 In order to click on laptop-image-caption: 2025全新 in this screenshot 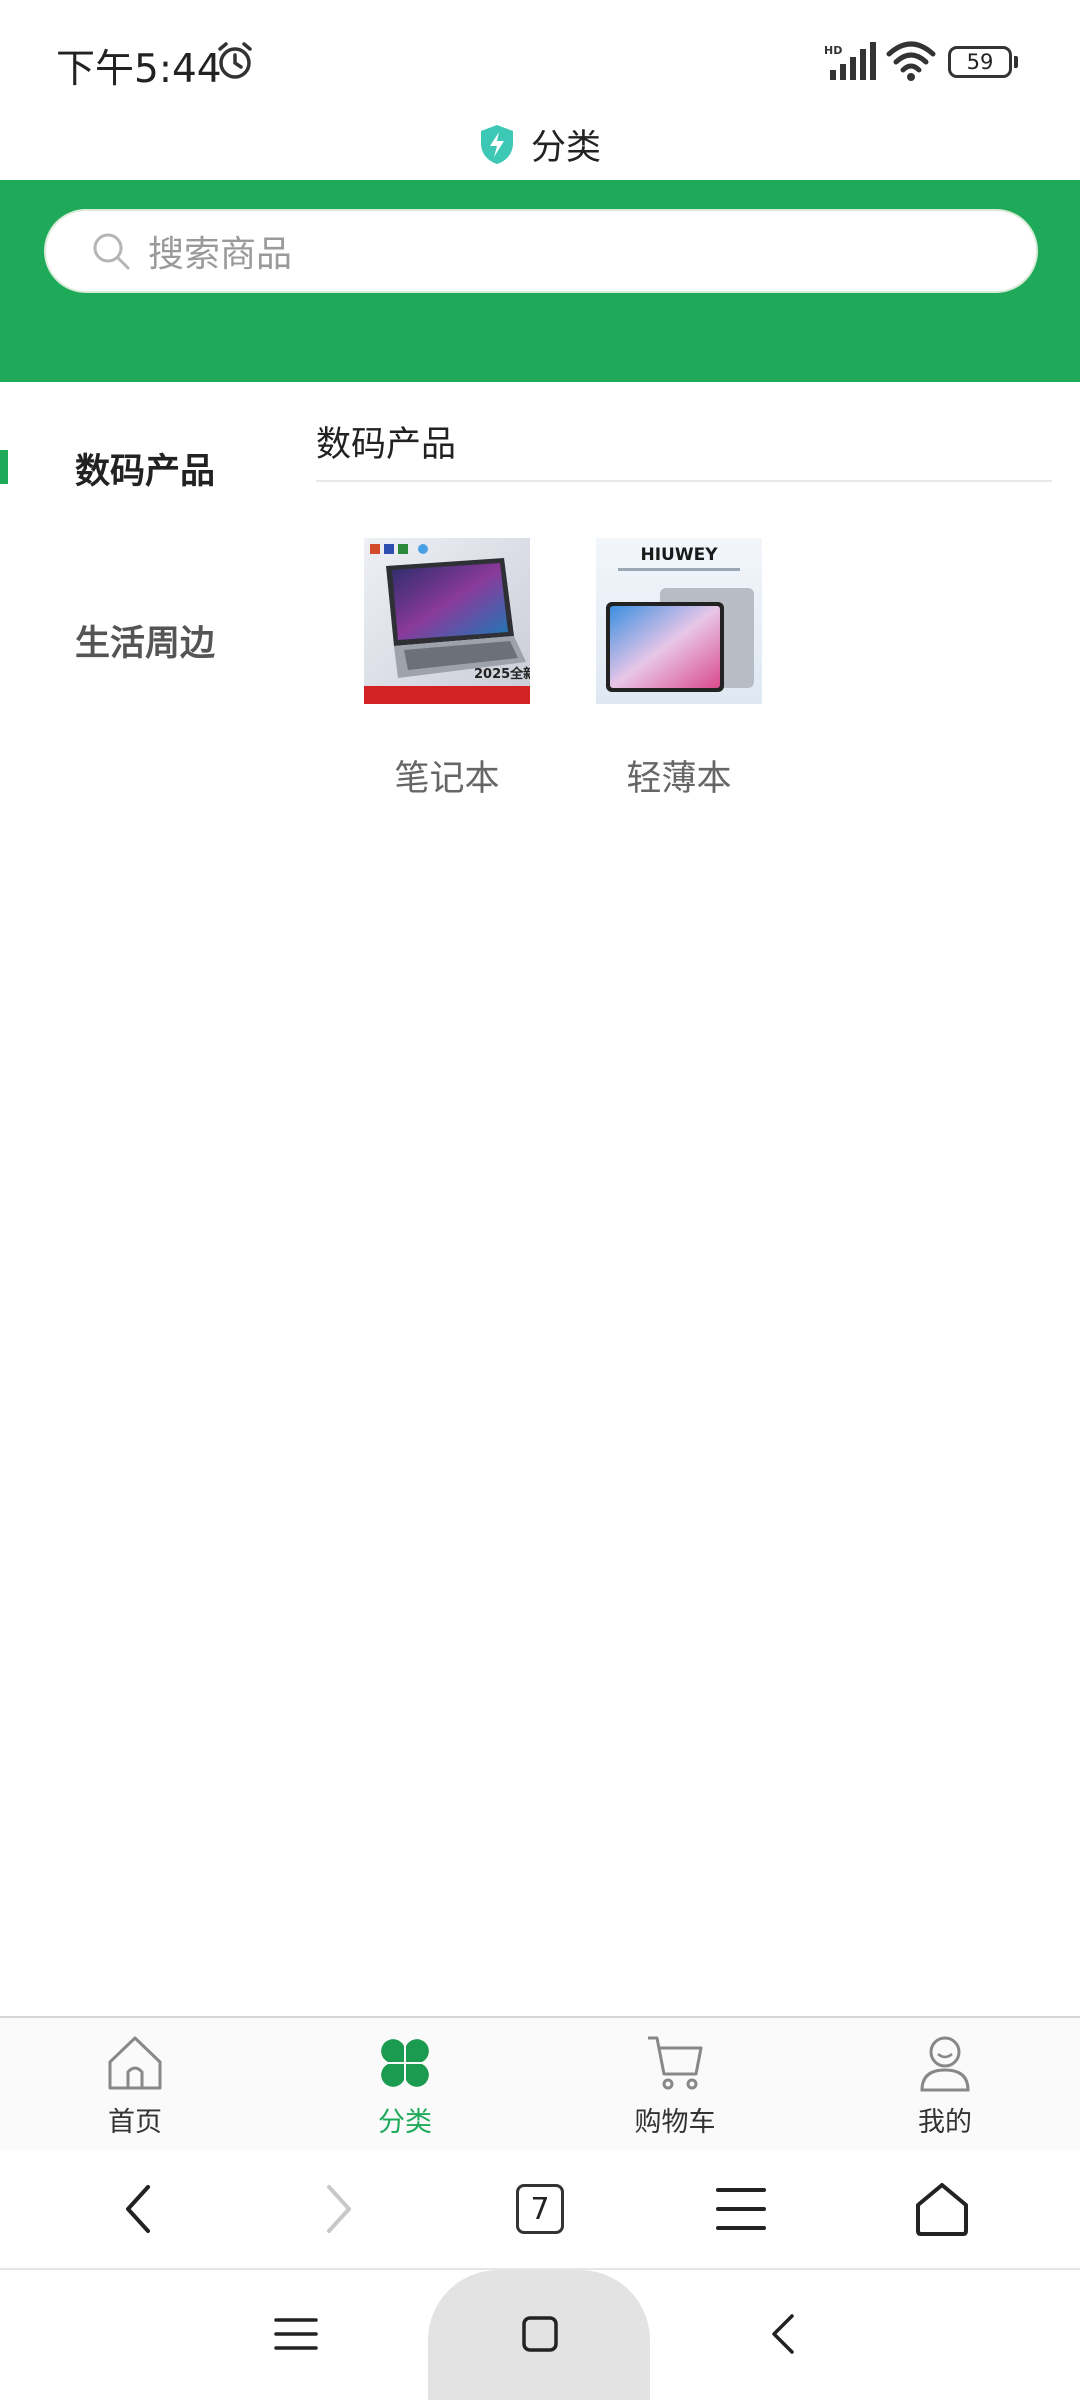, I will do `click(502, 674)`.